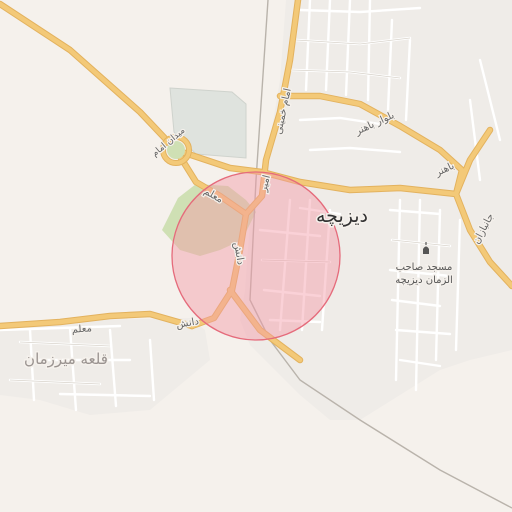 This screenshot has width=512, height=512. I want to click on search-radius-circle, so click(256, 256).